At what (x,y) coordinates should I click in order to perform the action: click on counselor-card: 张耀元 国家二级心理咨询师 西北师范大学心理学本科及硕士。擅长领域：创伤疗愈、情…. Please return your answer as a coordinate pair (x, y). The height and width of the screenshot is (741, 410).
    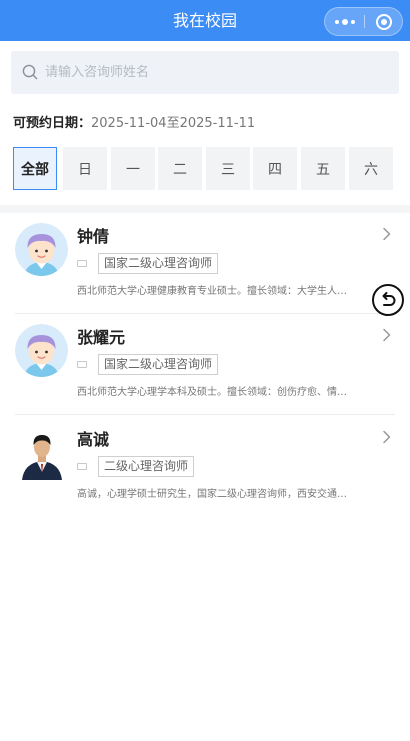
    Looking at the image, I should click on (205, 364).